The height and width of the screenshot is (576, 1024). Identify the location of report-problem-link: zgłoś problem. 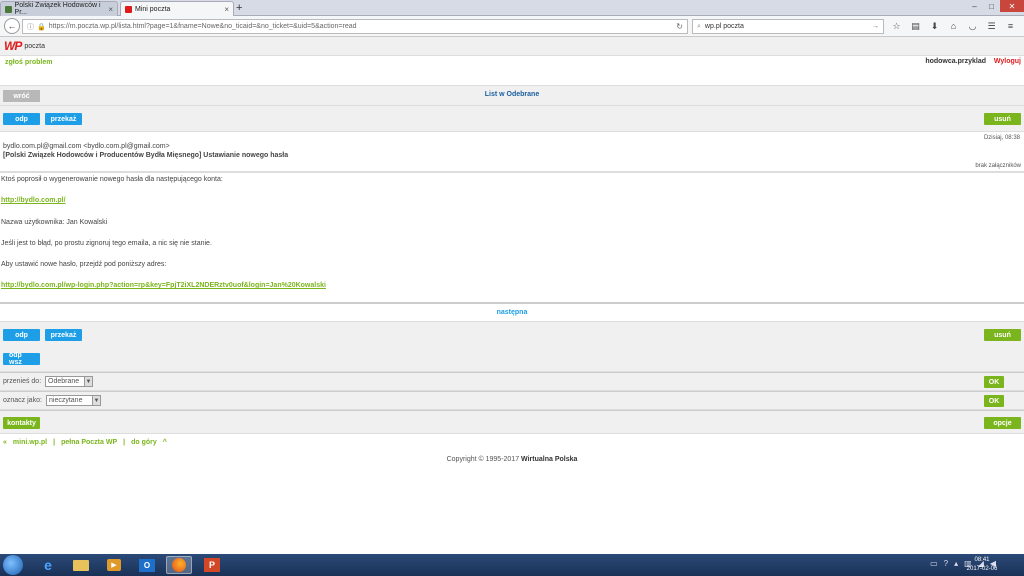
(28, 62).